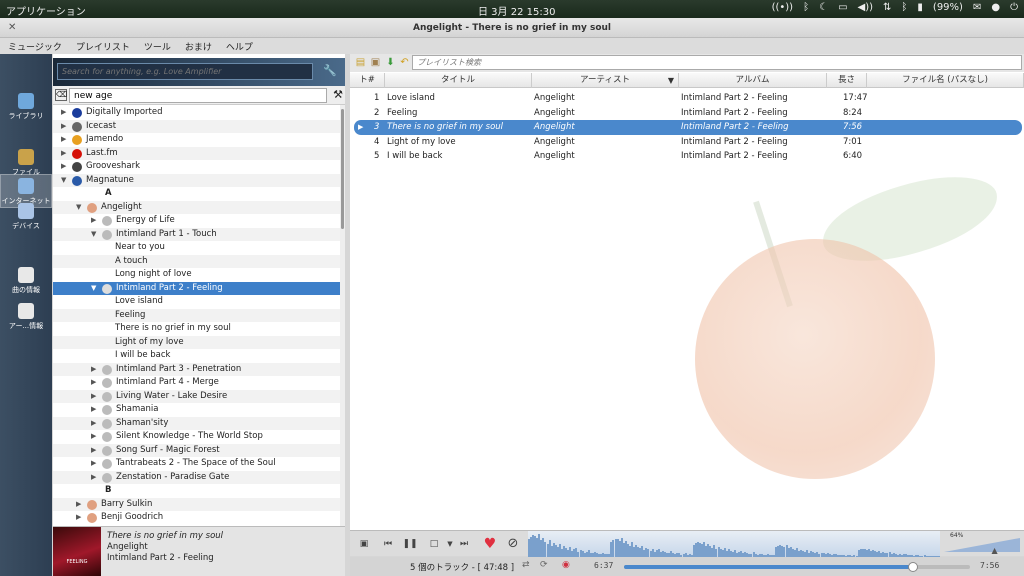 This screenshot has height=576, width=1024. I want to click on tree-item: ▶ Intimland Part 3 - Penetration, so click(196, 369).